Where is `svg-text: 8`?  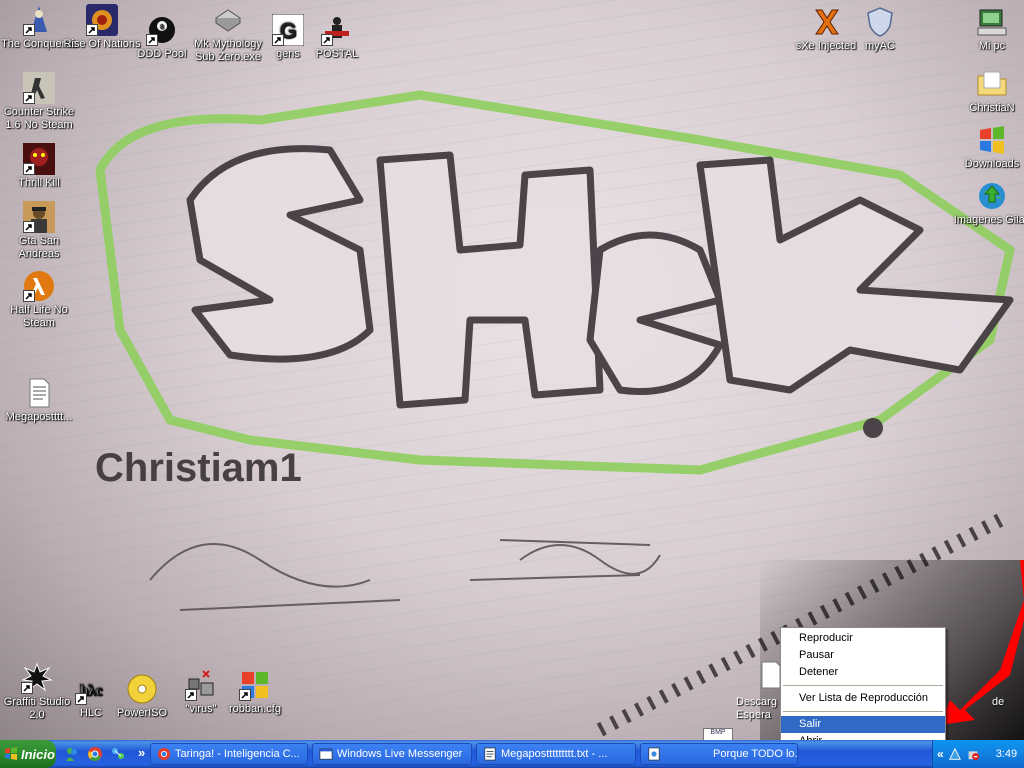
svg-text: 8 is located at coordinates (162, 27).